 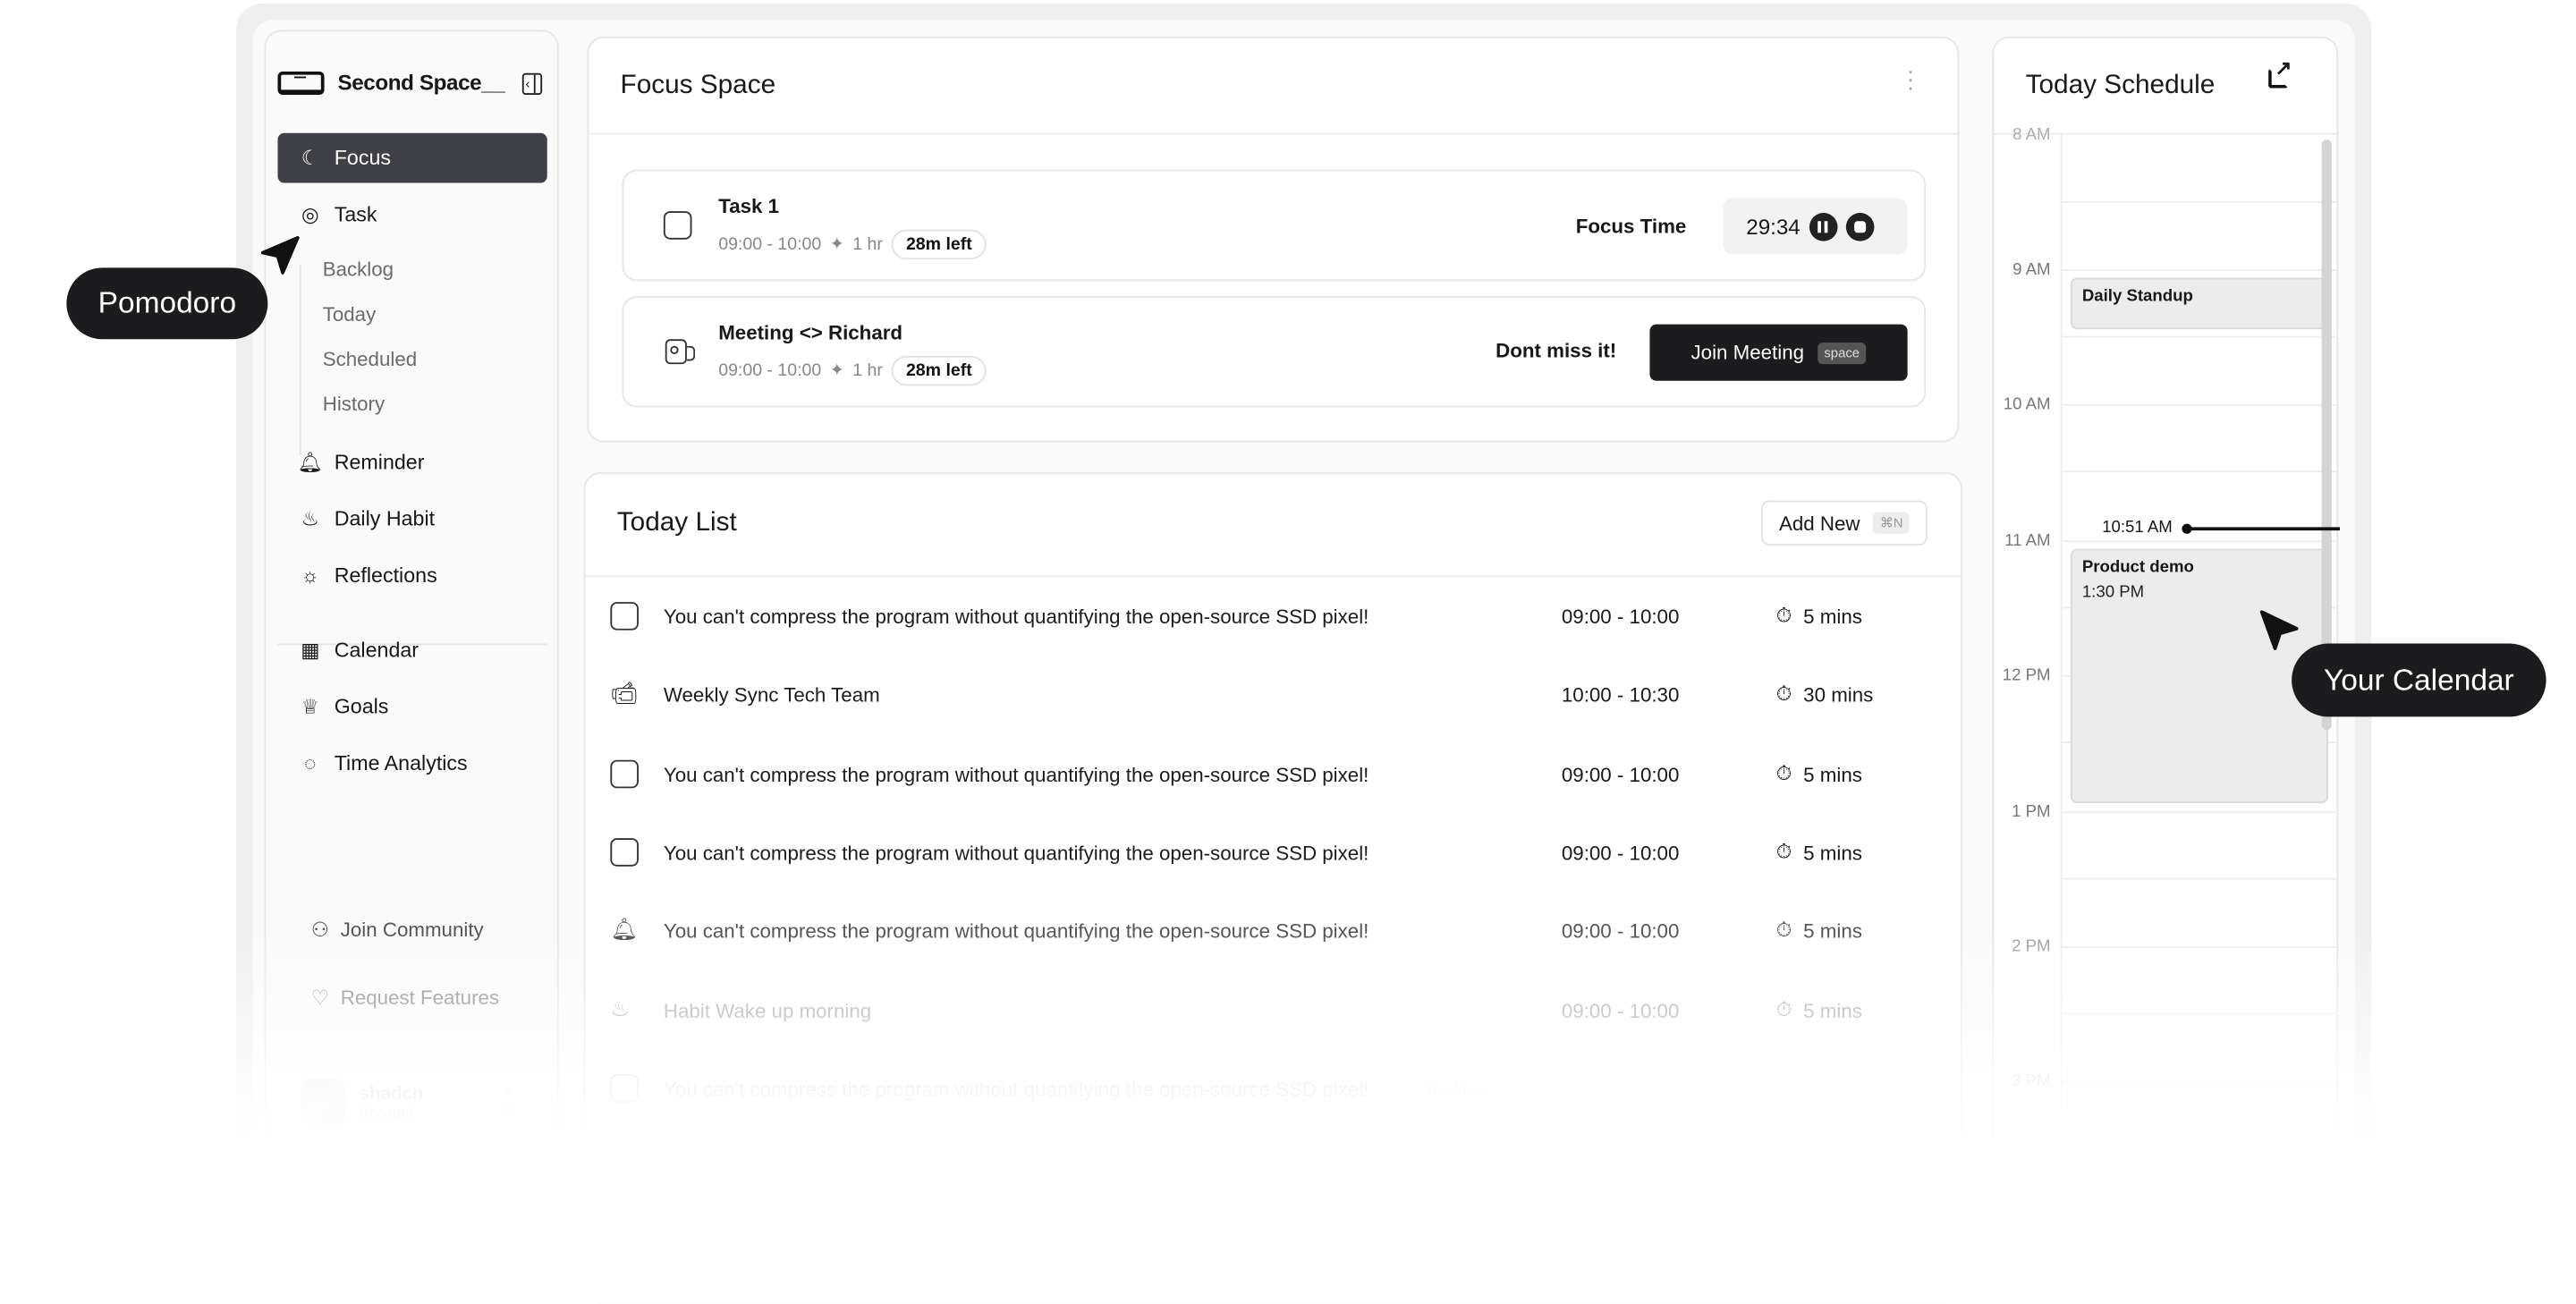 I want to click on task-title: Task 1, so click(x=749, y=206).